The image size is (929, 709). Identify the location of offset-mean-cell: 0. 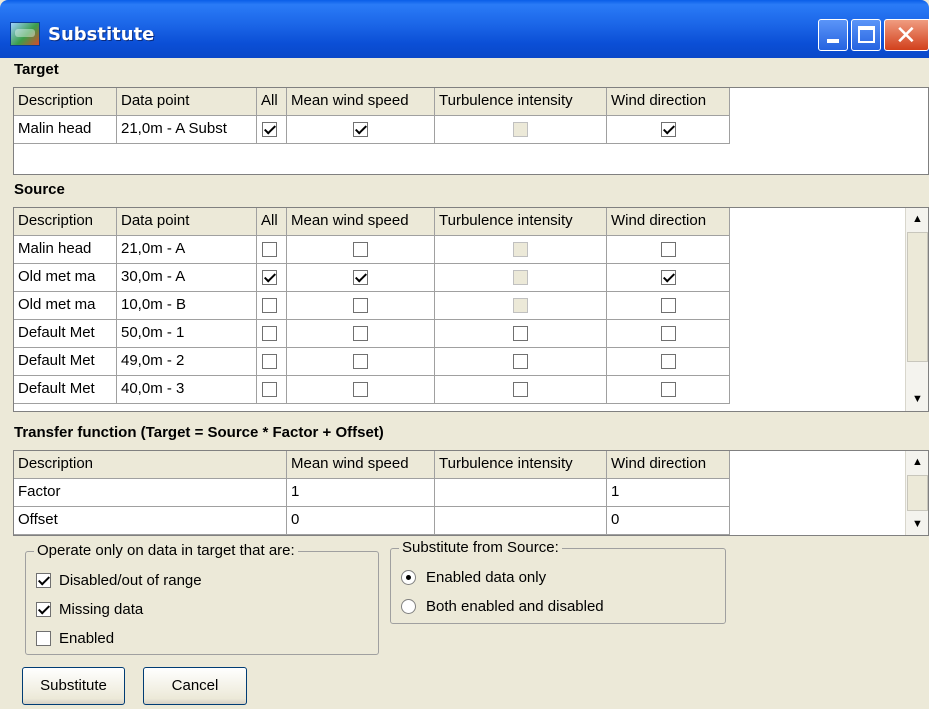
(361, 521).